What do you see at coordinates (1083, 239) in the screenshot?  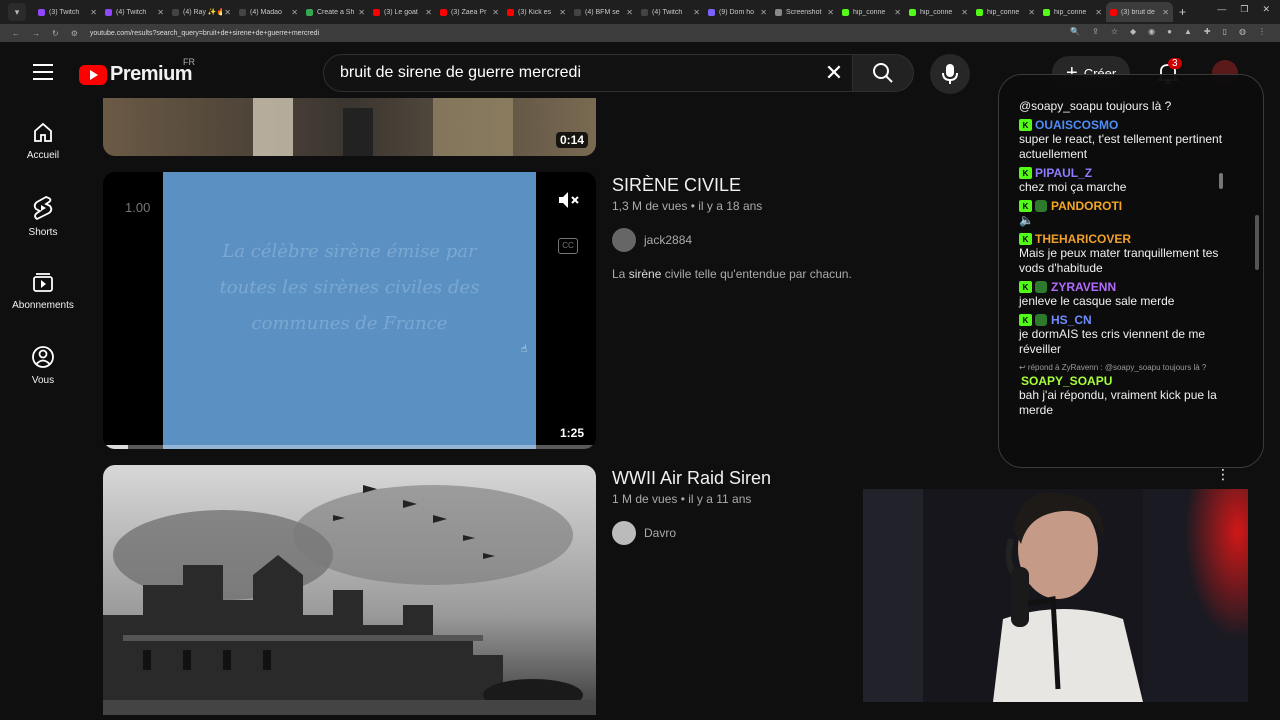 I see `chat-username: THEHARICOVER` at bounding box center [1083, 239].